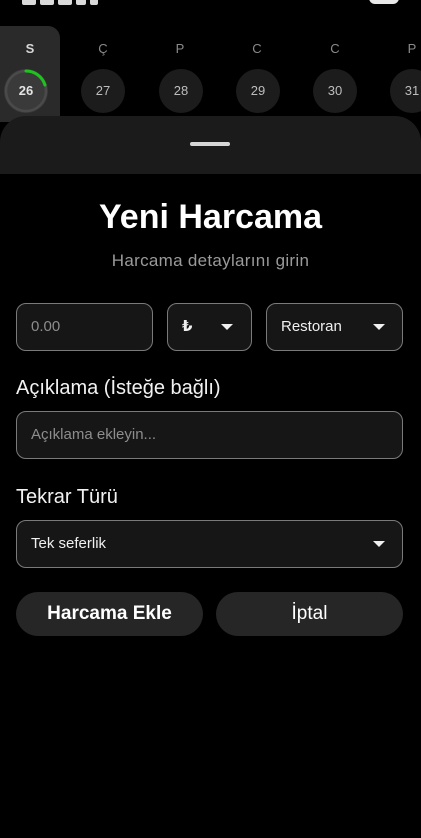  I want to click on calendar-day: C 30, so click(335, 74).